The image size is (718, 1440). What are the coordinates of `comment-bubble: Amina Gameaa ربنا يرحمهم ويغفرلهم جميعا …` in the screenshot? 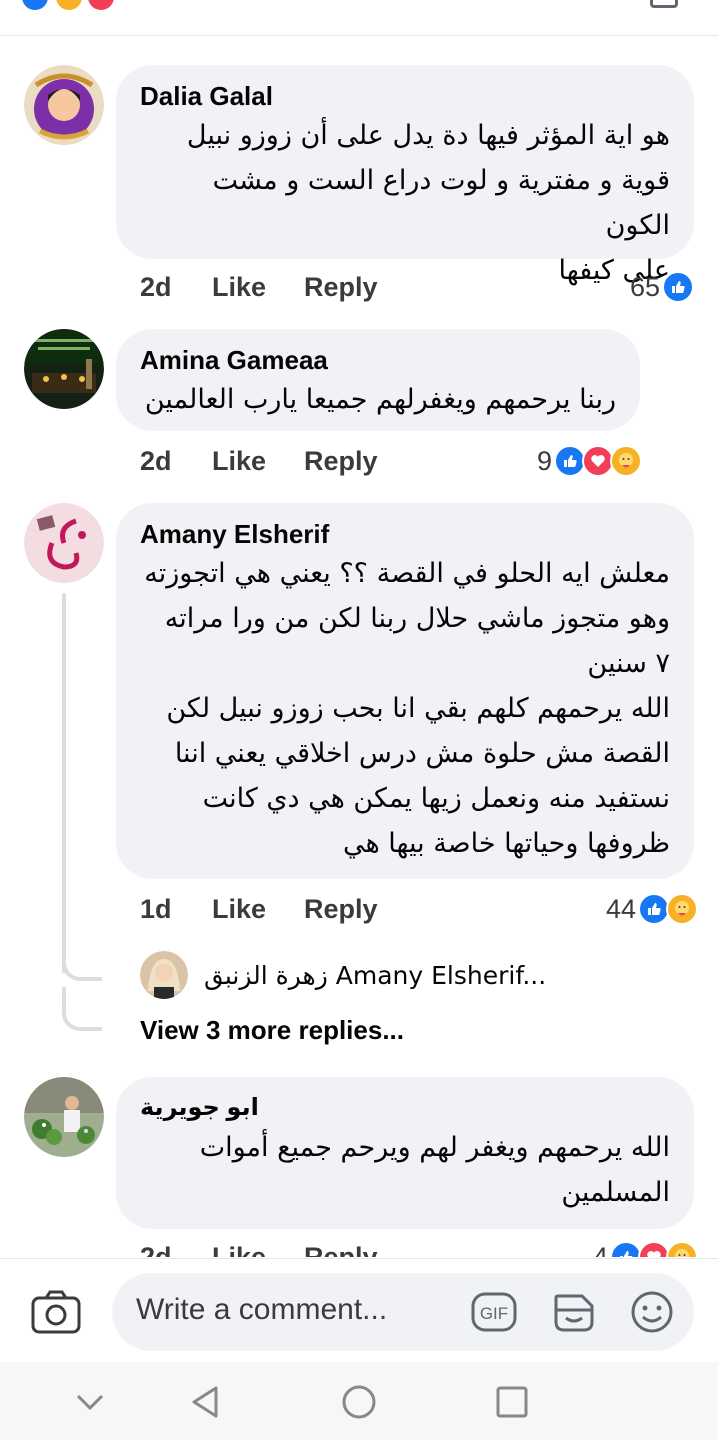 It's located at (378, 380).